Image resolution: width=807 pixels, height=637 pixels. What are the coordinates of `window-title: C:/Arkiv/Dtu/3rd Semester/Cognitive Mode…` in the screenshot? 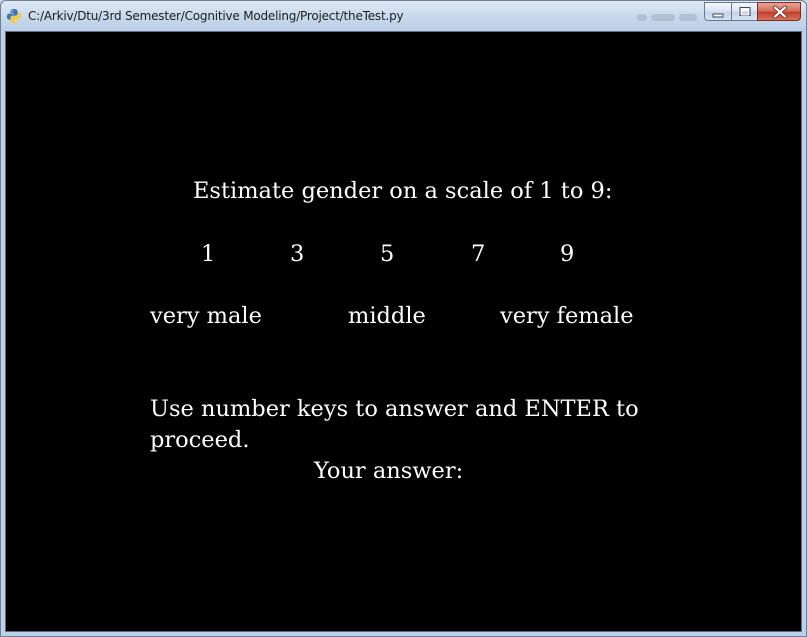 It's located at (216, 16).